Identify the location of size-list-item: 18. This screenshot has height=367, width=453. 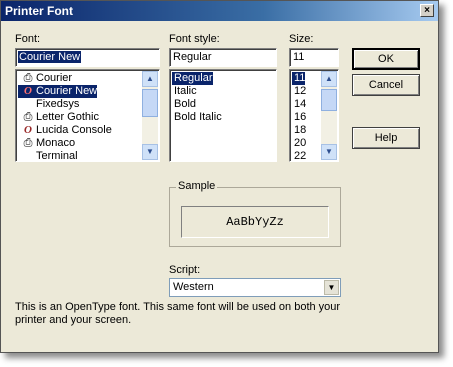
(299, 130).